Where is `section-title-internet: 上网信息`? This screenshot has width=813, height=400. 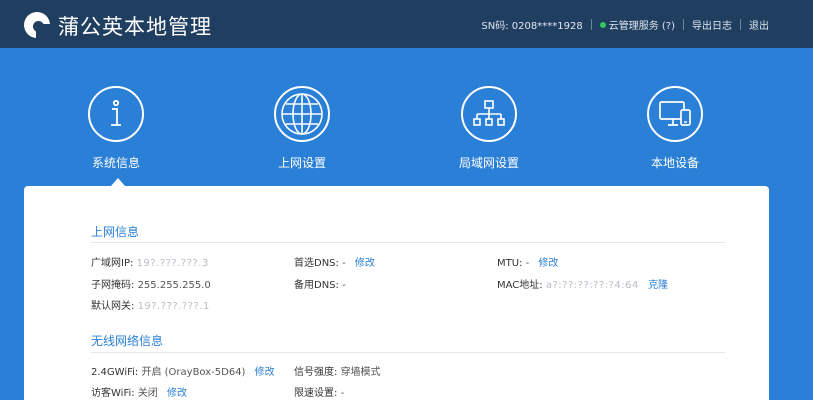 section-title-internet: 上网信息 is located at coordinates (115, 232).